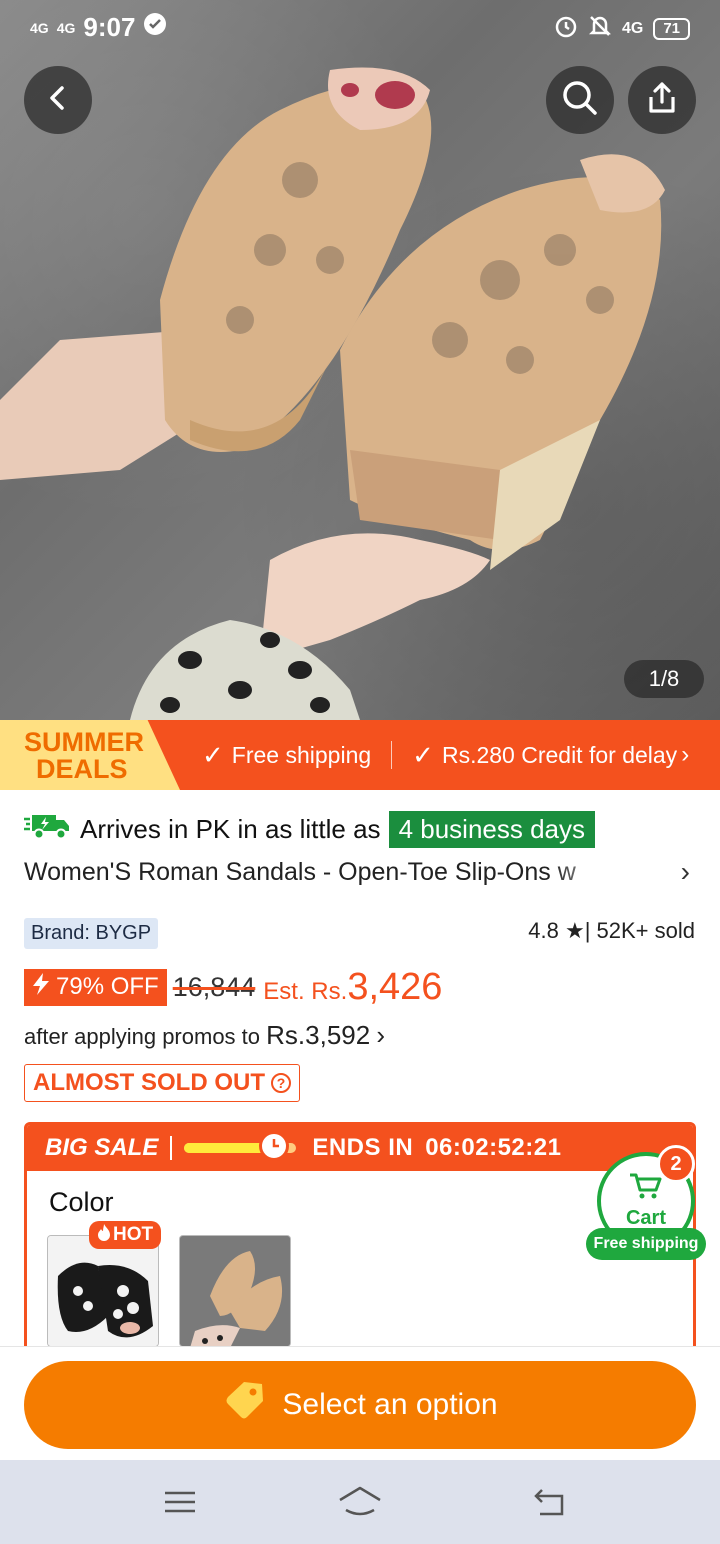 The height and width of the screenshot is (1544, 720). I want to click on sale-ends-label: ENDS IN, so click(363, 1147).